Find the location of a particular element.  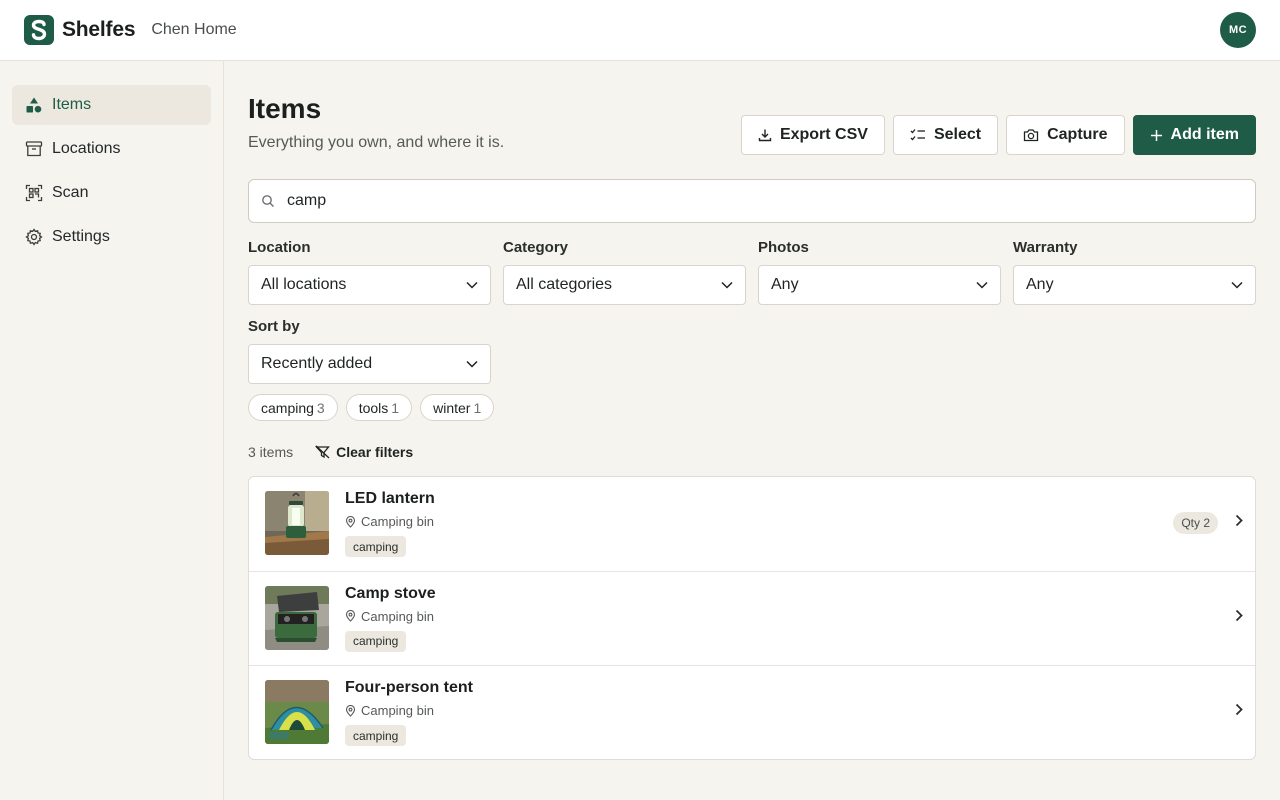

select-label: Select is located at coordinates (957, 134).